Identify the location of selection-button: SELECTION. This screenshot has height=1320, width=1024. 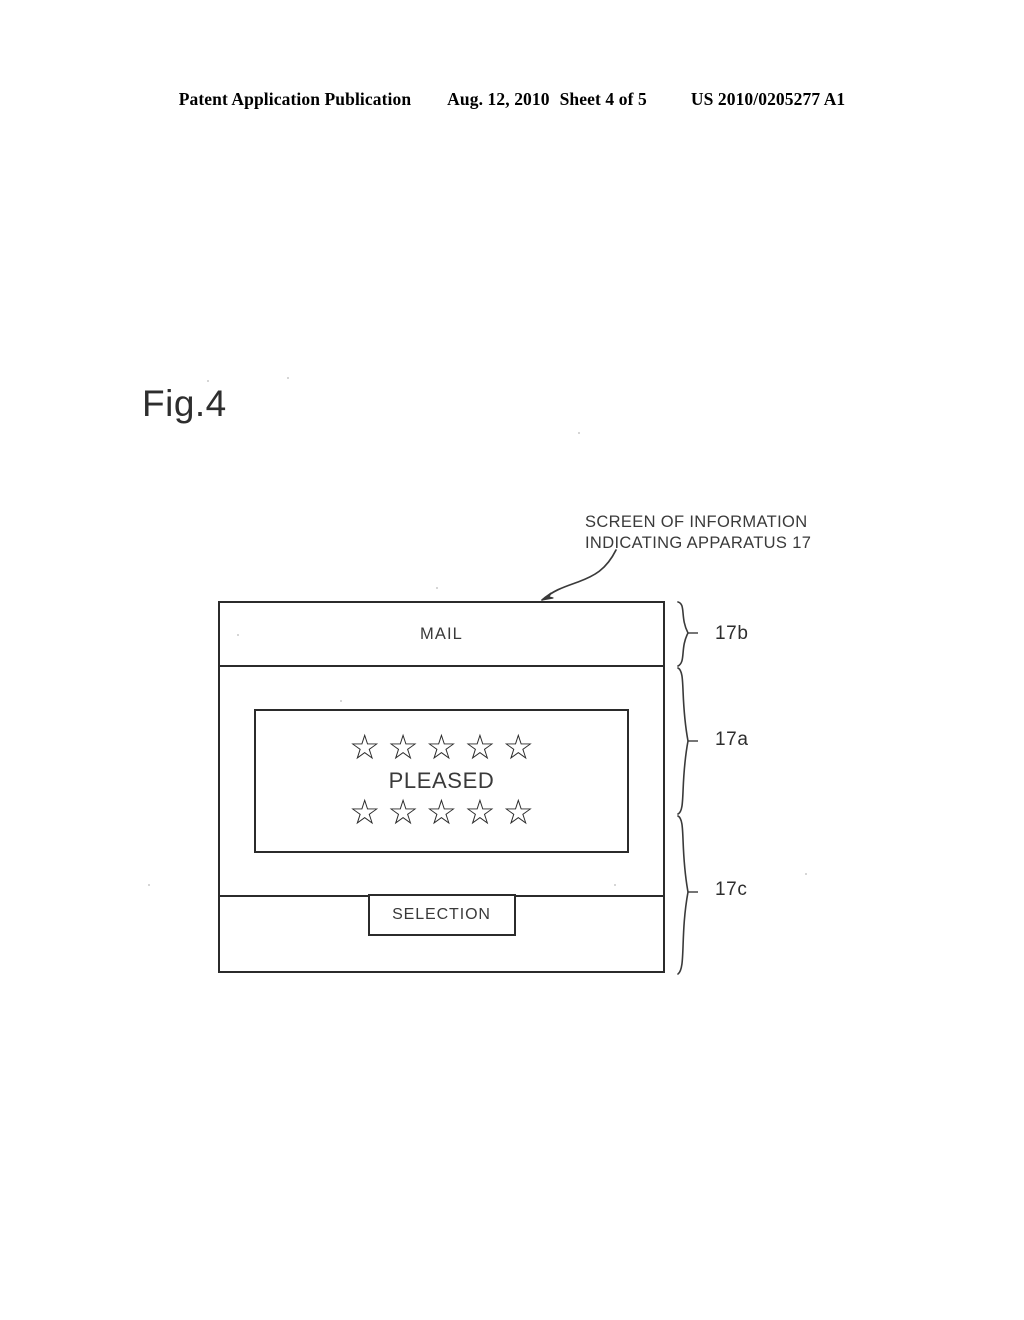
(441, 915).